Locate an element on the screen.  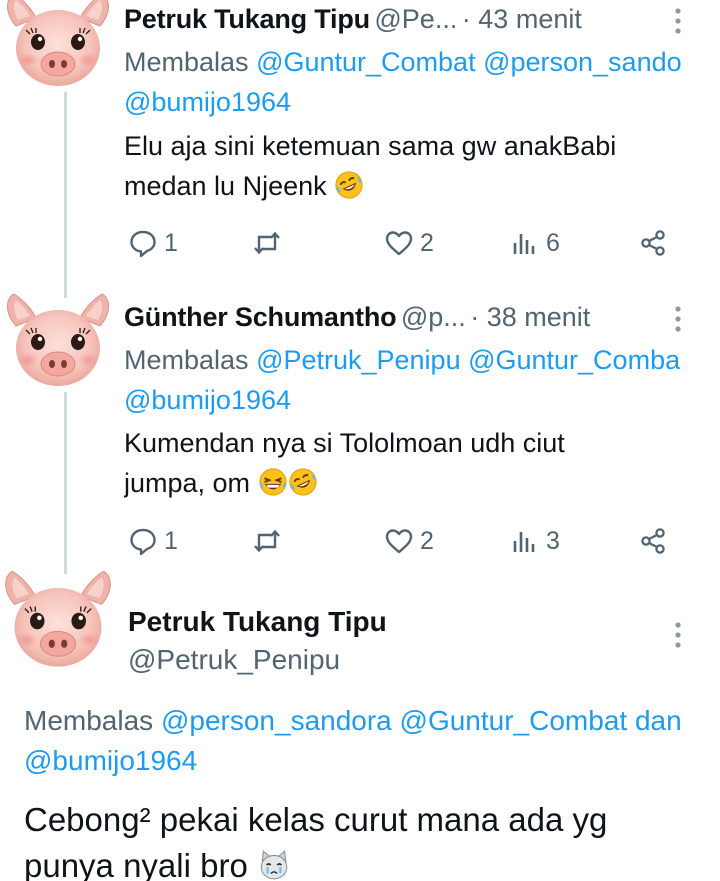
crying-cat-emoji-icon is located at coordinates (274, 864).